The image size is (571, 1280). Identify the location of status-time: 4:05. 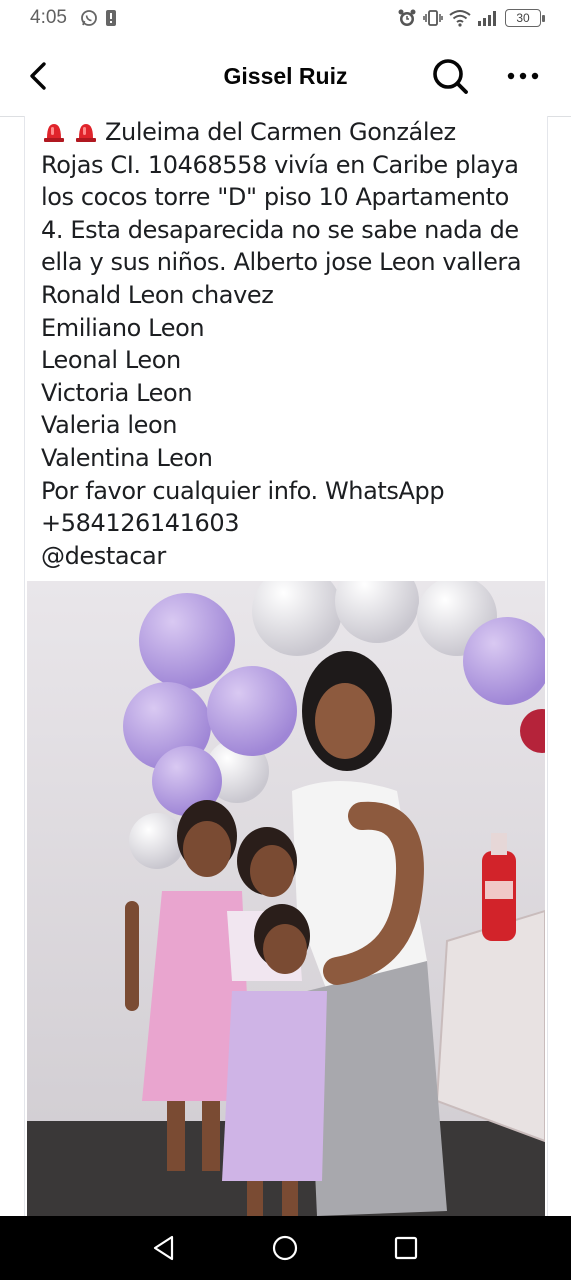
(48, 17).